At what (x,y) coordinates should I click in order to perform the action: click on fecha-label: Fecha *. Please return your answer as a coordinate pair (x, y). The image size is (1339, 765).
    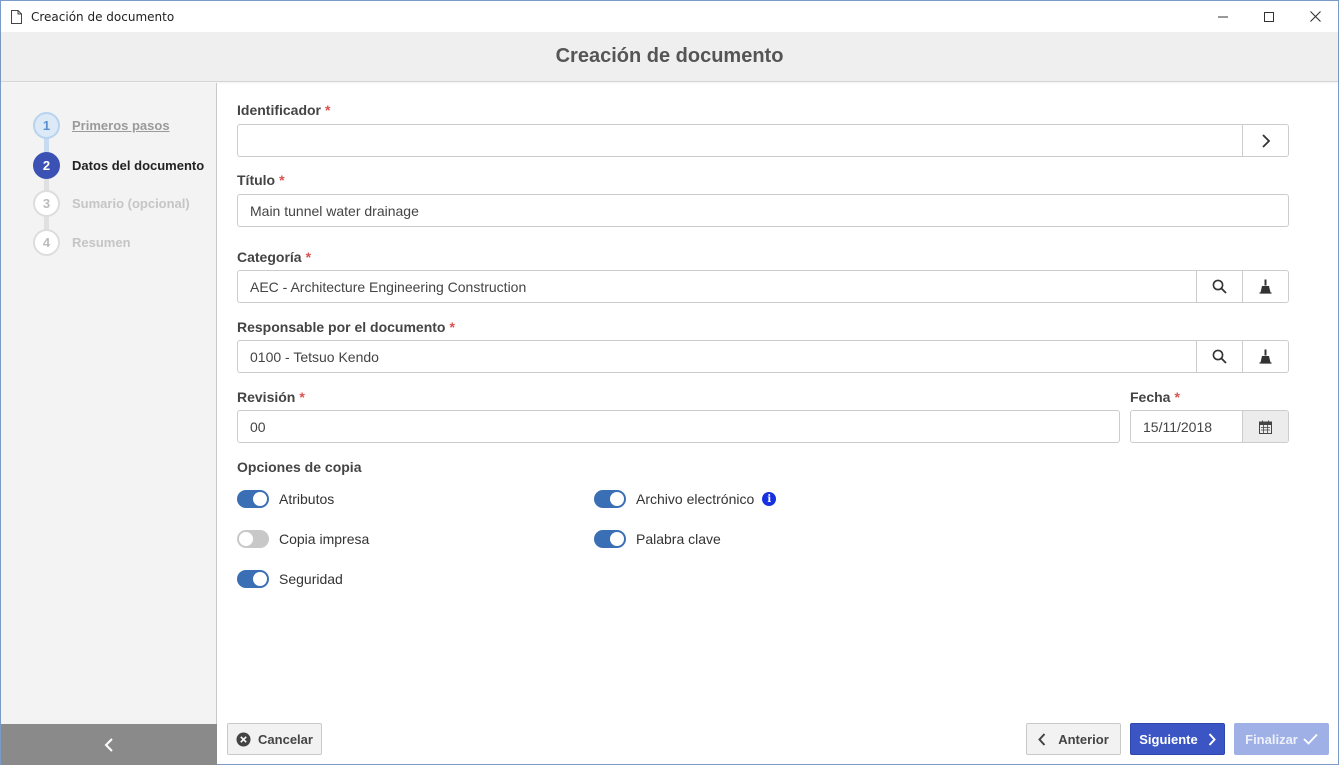
    Looking at the image, I should click on (1155, 397).